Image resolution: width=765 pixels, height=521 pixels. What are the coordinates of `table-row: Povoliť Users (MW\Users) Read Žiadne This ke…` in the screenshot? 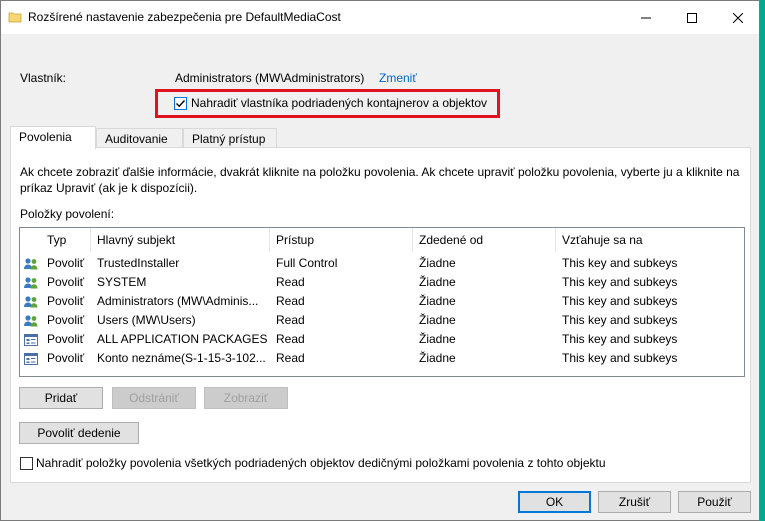 It's located at (382, 320).